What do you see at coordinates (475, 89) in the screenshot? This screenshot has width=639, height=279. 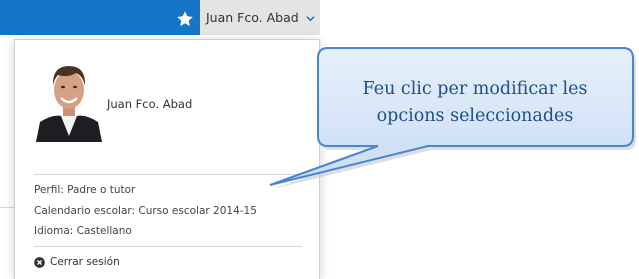 I see `callout-line-1: Feu clic per modificar les` at bounding box center [475, 89].